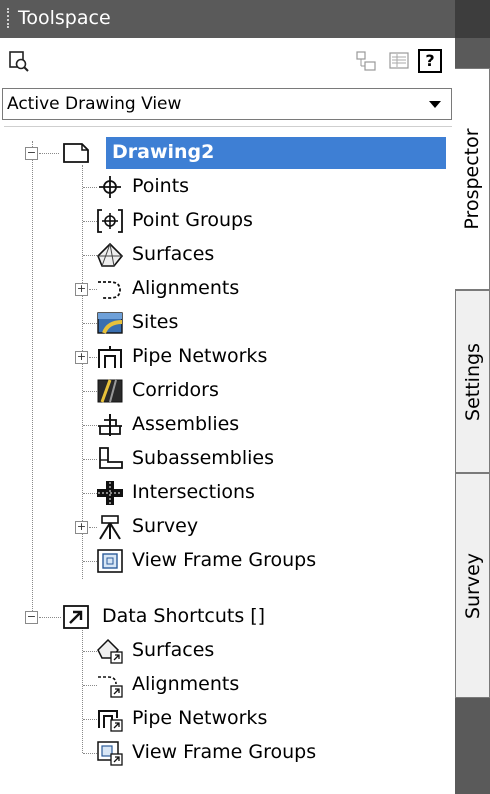  Describe the element at coordinates (76, 617) in the screenshot. I see `shortcut-icon` at that location.